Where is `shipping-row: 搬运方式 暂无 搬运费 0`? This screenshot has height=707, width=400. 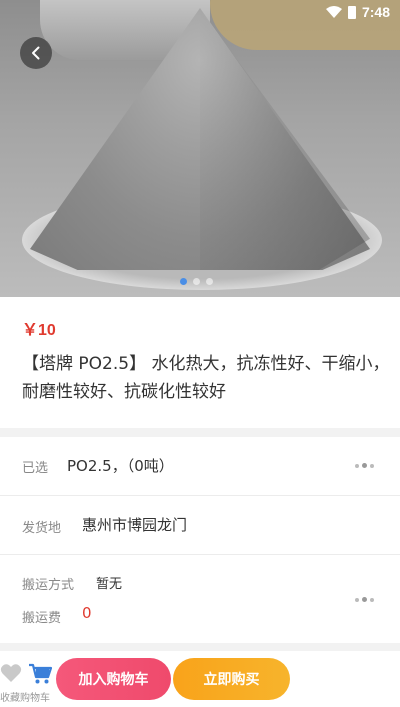
shipping-row: 搬运方式 暂无 搬运费 0 is located at coordinates (200, 599).